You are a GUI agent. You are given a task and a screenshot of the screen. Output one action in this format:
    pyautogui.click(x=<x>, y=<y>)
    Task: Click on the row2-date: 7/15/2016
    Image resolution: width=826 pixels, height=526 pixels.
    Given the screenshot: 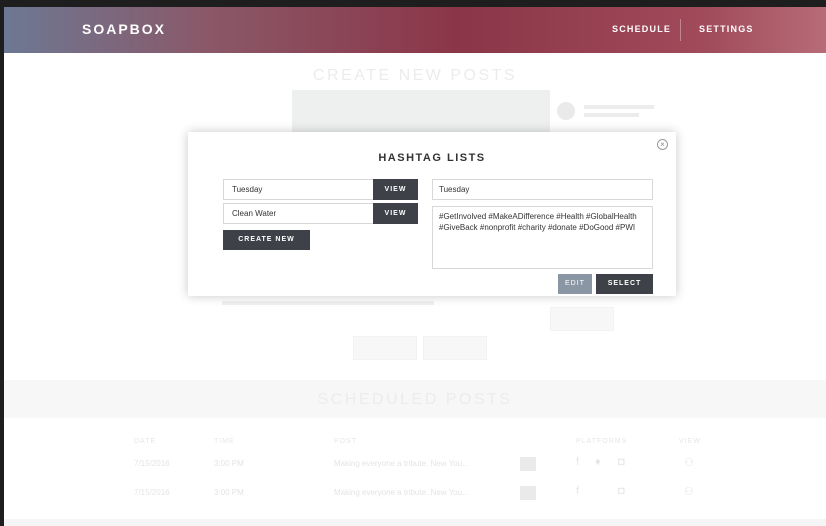 What is the action you would take?
    pyautogui.click(x=152, y=492)
    